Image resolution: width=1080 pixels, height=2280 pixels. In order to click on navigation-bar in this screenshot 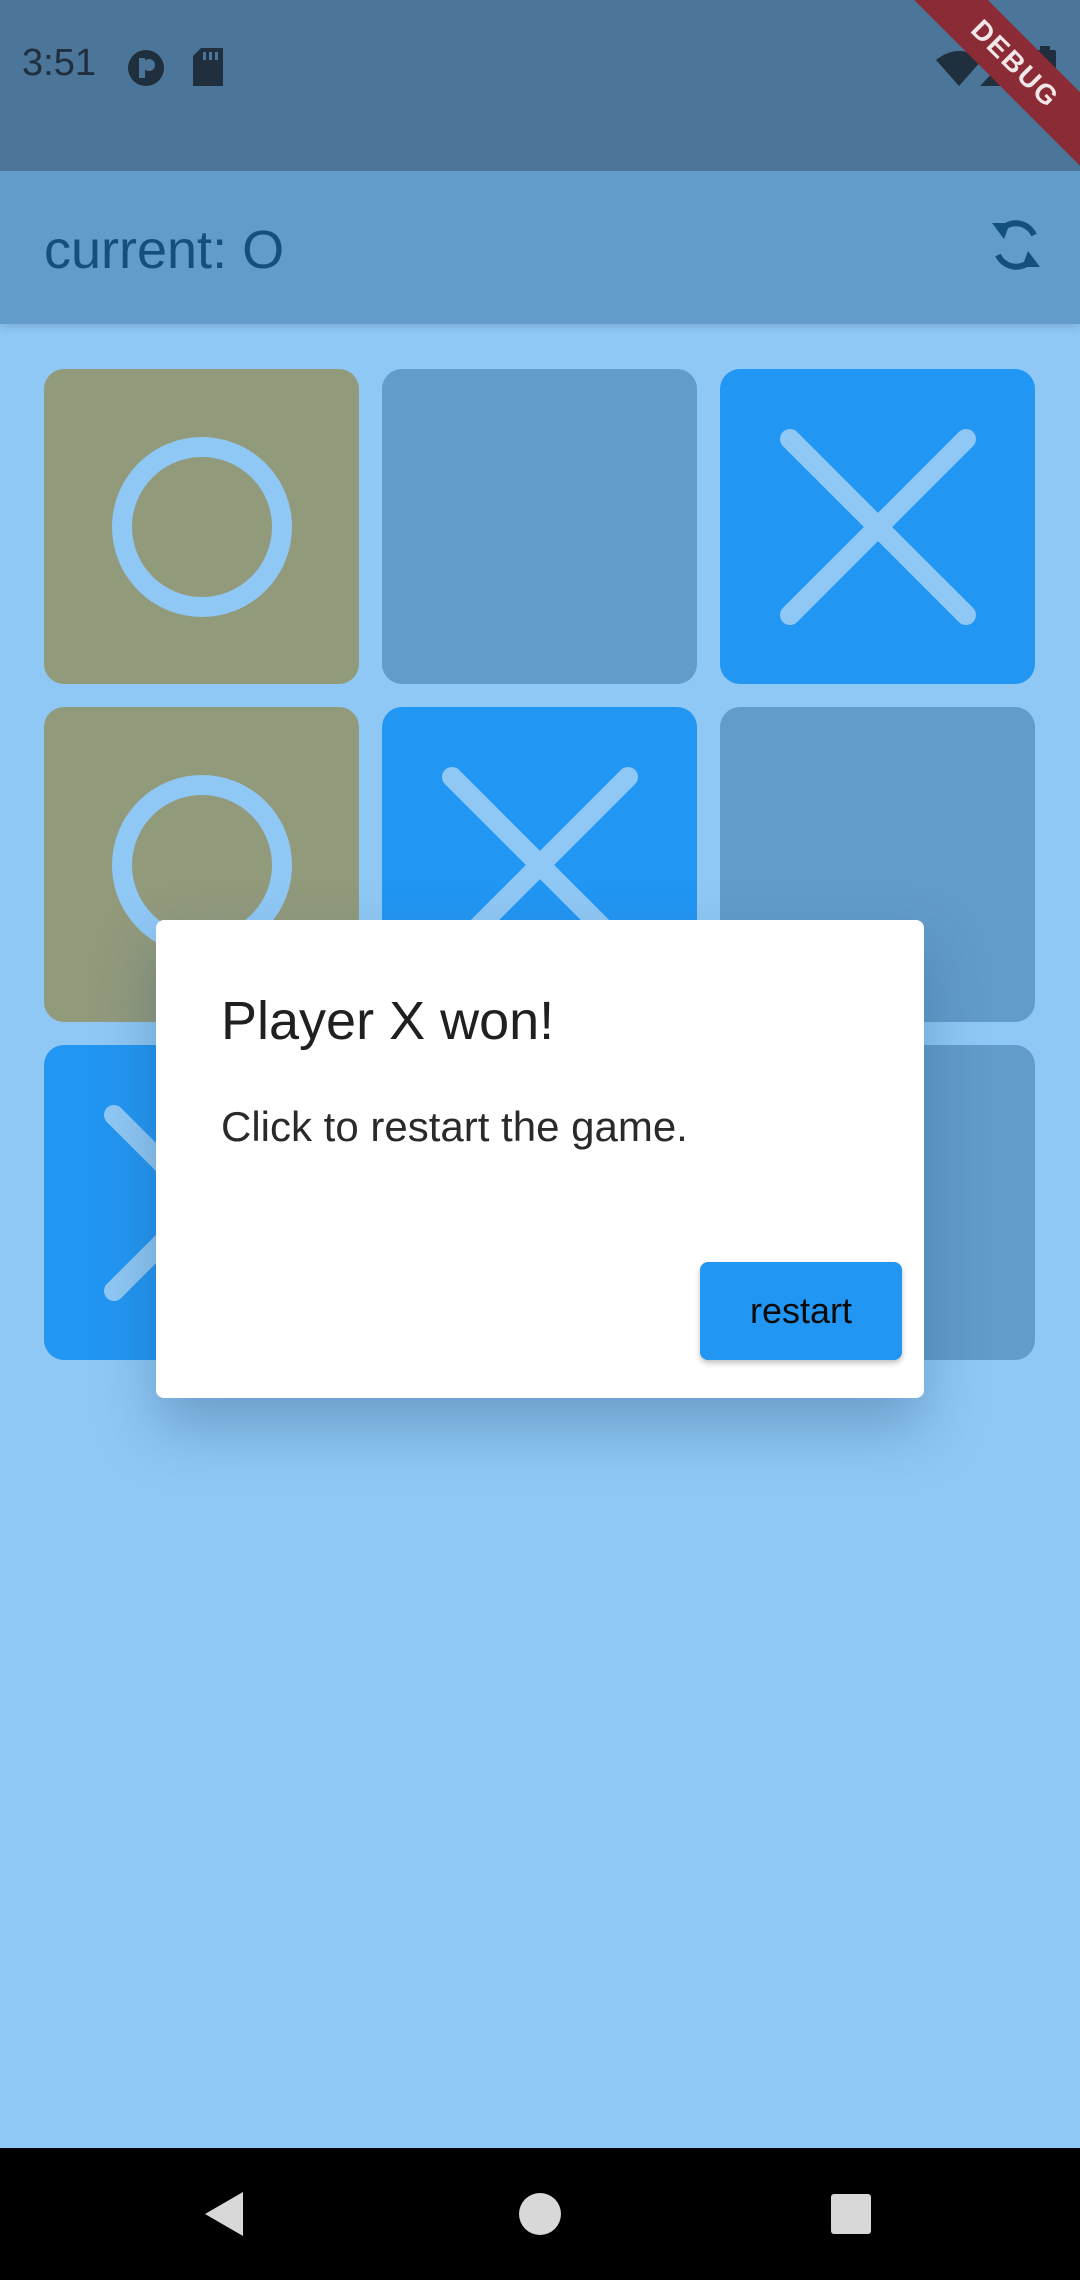, I will do `click(540, 2214)`.